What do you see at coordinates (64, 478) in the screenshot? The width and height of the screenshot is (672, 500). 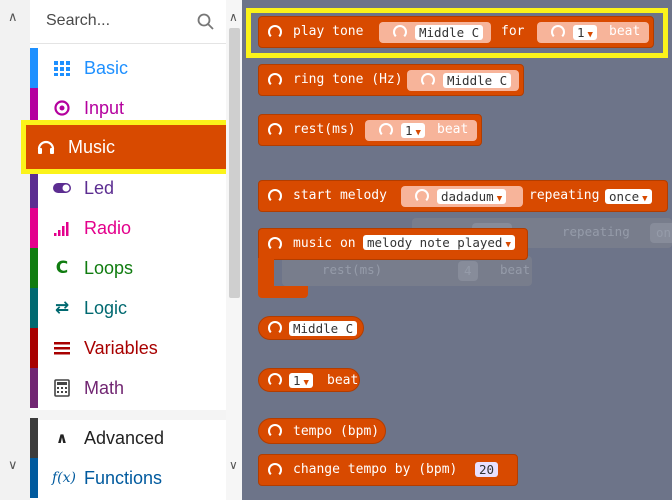 I see `function-icon: f(x)` at bounding box center [64, 478].